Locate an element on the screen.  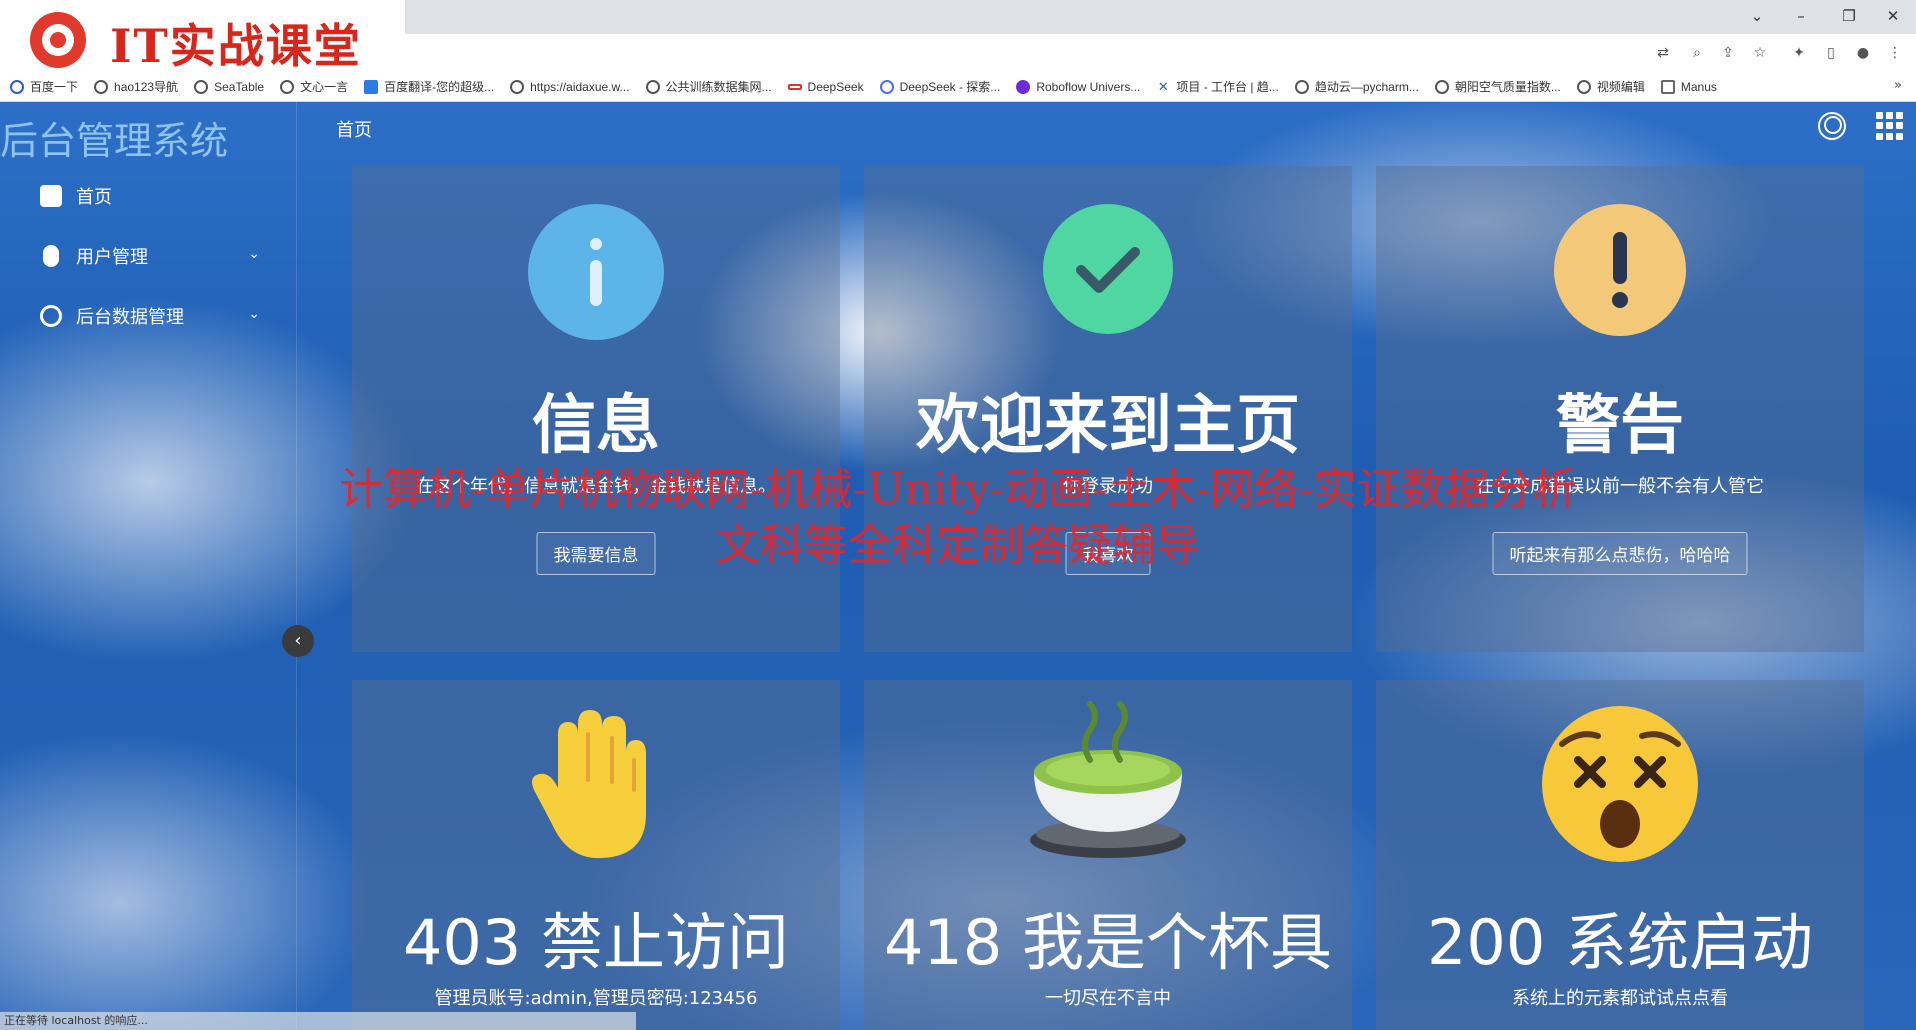
stat-title: 200 系统启动 is located at coordinates (1620, 942).